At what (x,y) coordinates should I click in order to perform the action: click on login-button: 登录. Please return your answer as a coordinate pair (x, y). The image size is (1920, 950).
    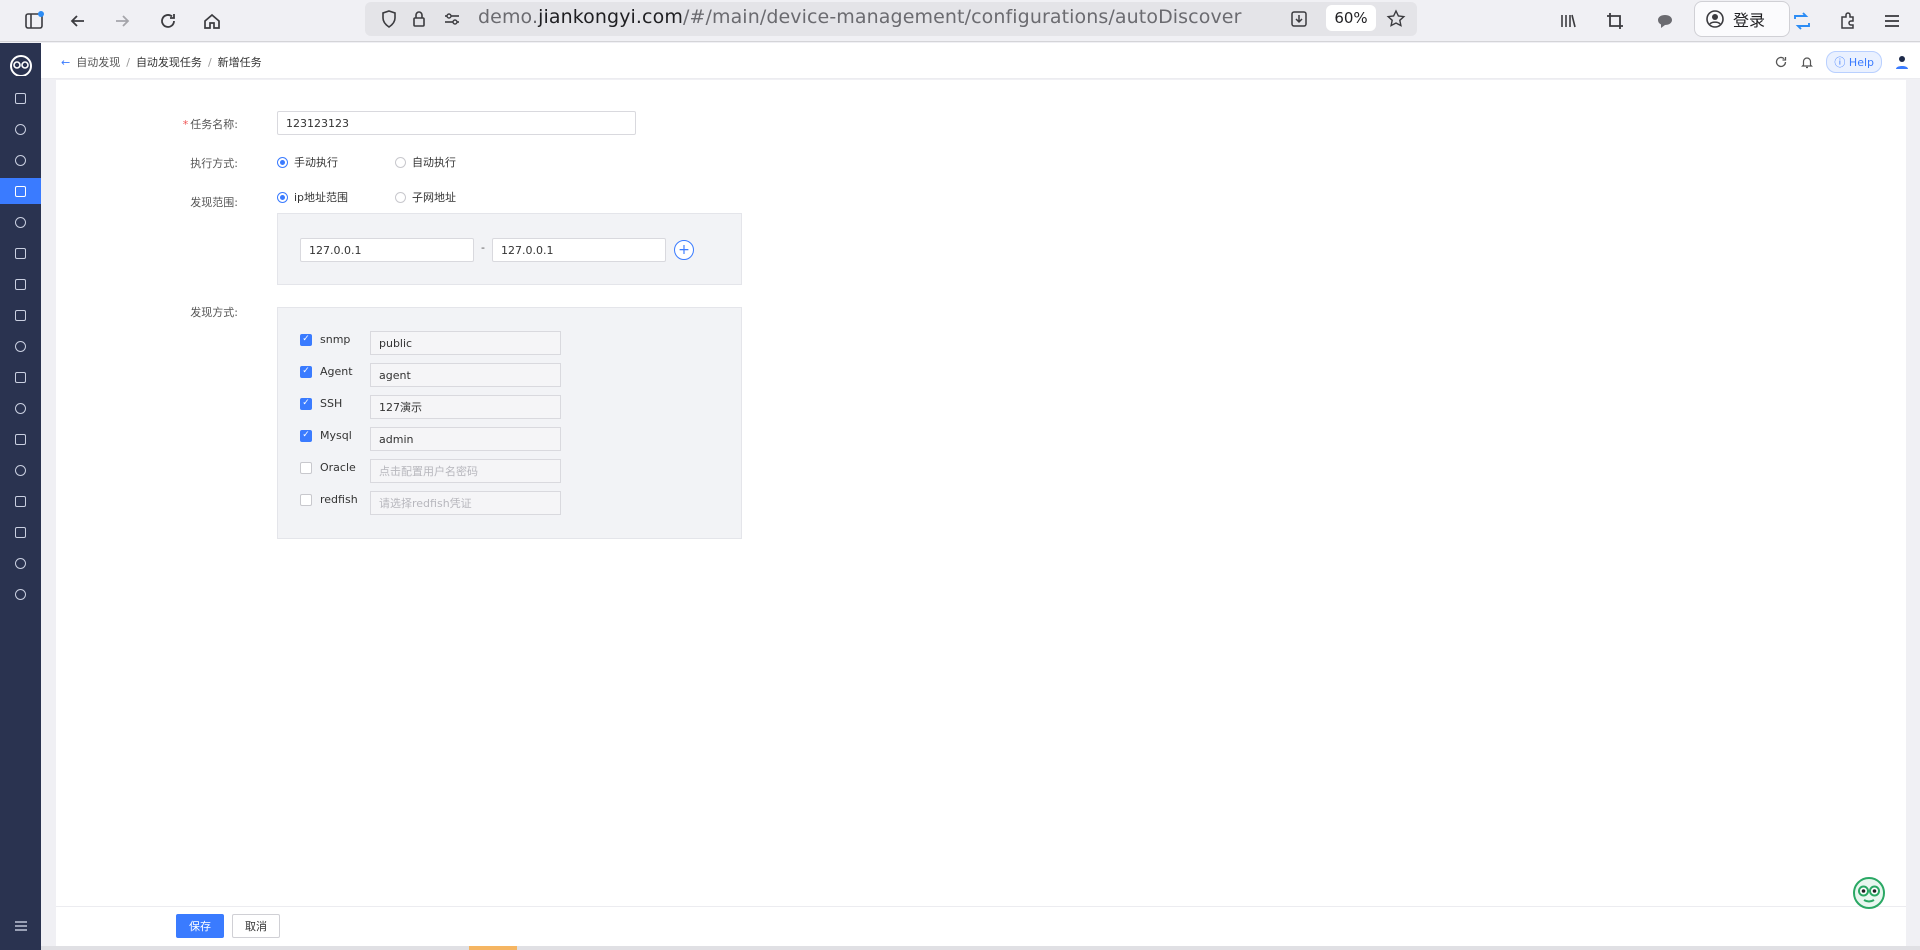
    Looking at the image, I should click on (1742, 19).